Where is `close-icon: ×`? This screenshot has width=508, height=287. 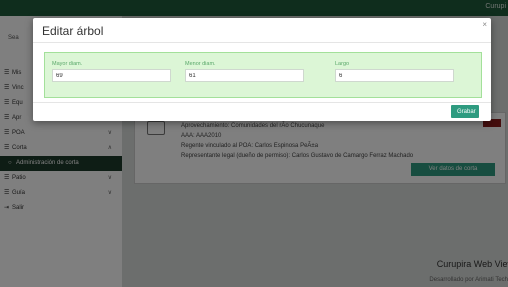 close-icon: × is located at coordinates (484, 24).